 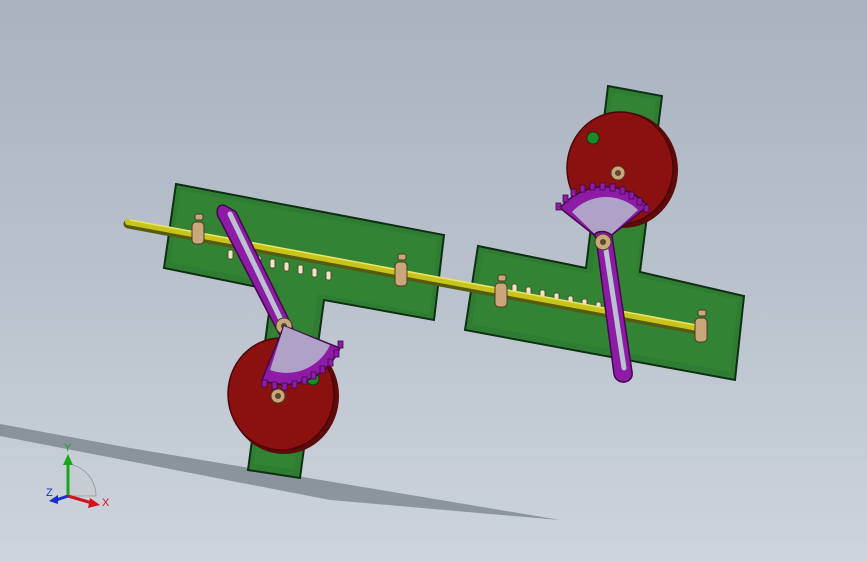 What do you see at coordinates (49, 493) in the screenshot?
I see `z-axis-label: Z` at bounding box center [49, 493].